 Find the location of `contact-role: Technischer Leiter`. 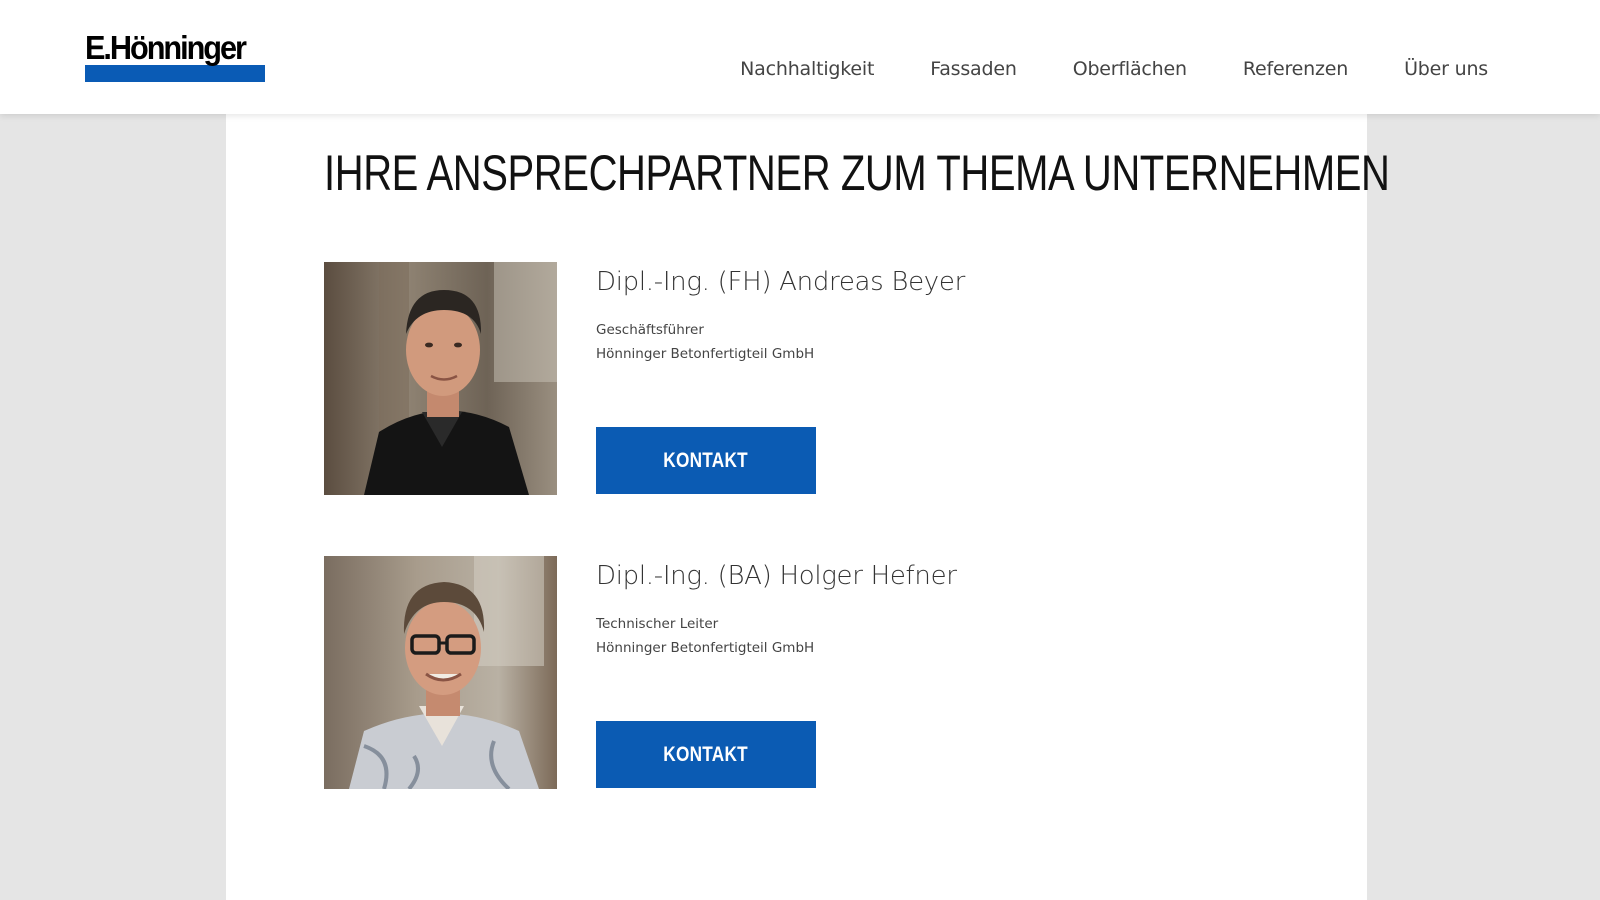

contact-role: Technischer Leiter is located at coordinates (657, 624).